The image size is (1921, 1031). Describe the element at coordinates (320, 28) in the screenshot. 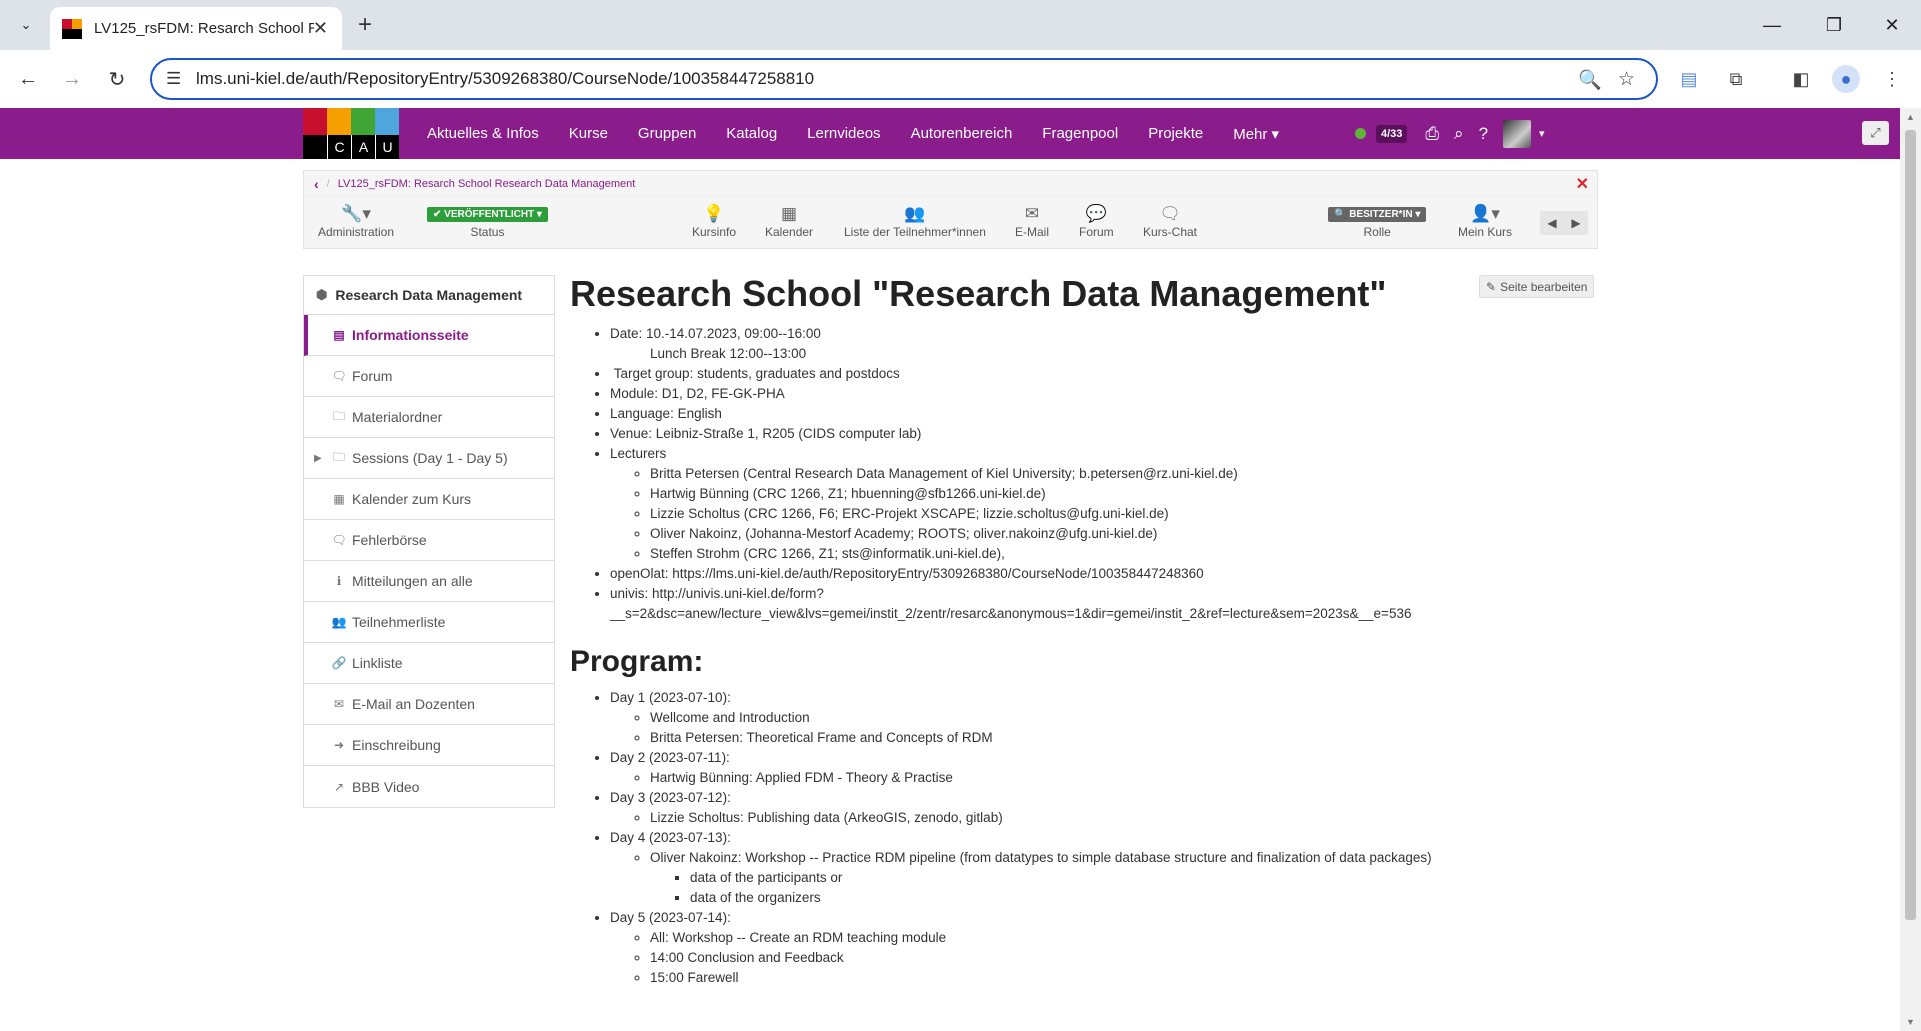

I see `close-tab-icon: ✕` at that location.